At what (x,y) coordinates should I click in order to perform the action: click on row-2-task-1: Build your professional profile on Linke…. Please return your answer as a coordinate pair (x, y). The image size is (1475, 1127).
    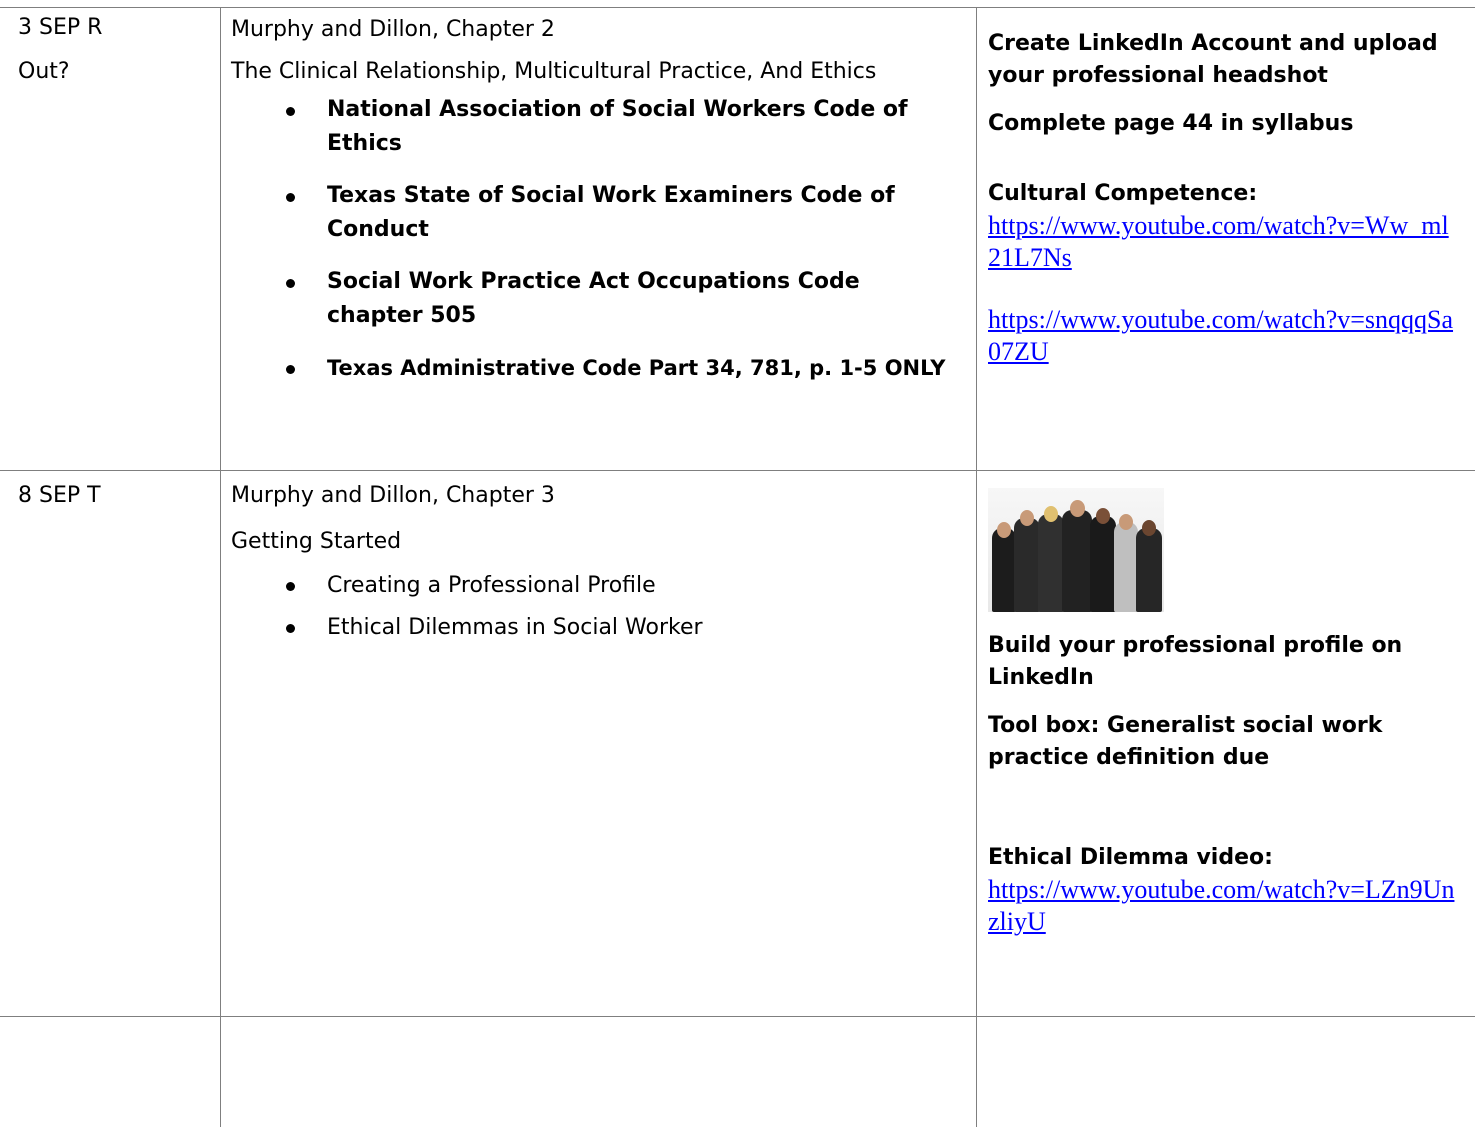
    Looking at the image, I should click on (1195, 661).